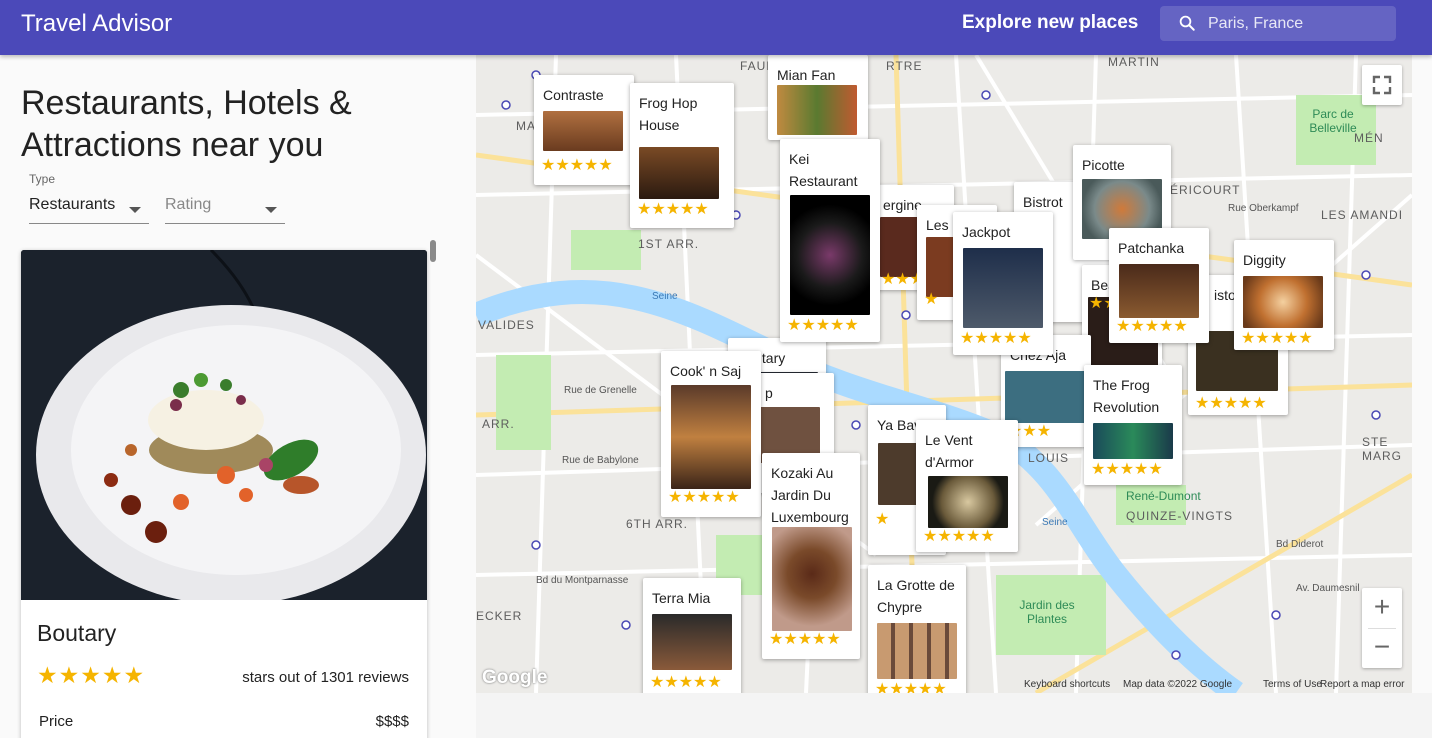 This screenshot has height=738, width=1432. Describe the element at coordinates (1178, 684) in the screenshot. I see `map-data-text: Map data ©2022 Google` at that location.